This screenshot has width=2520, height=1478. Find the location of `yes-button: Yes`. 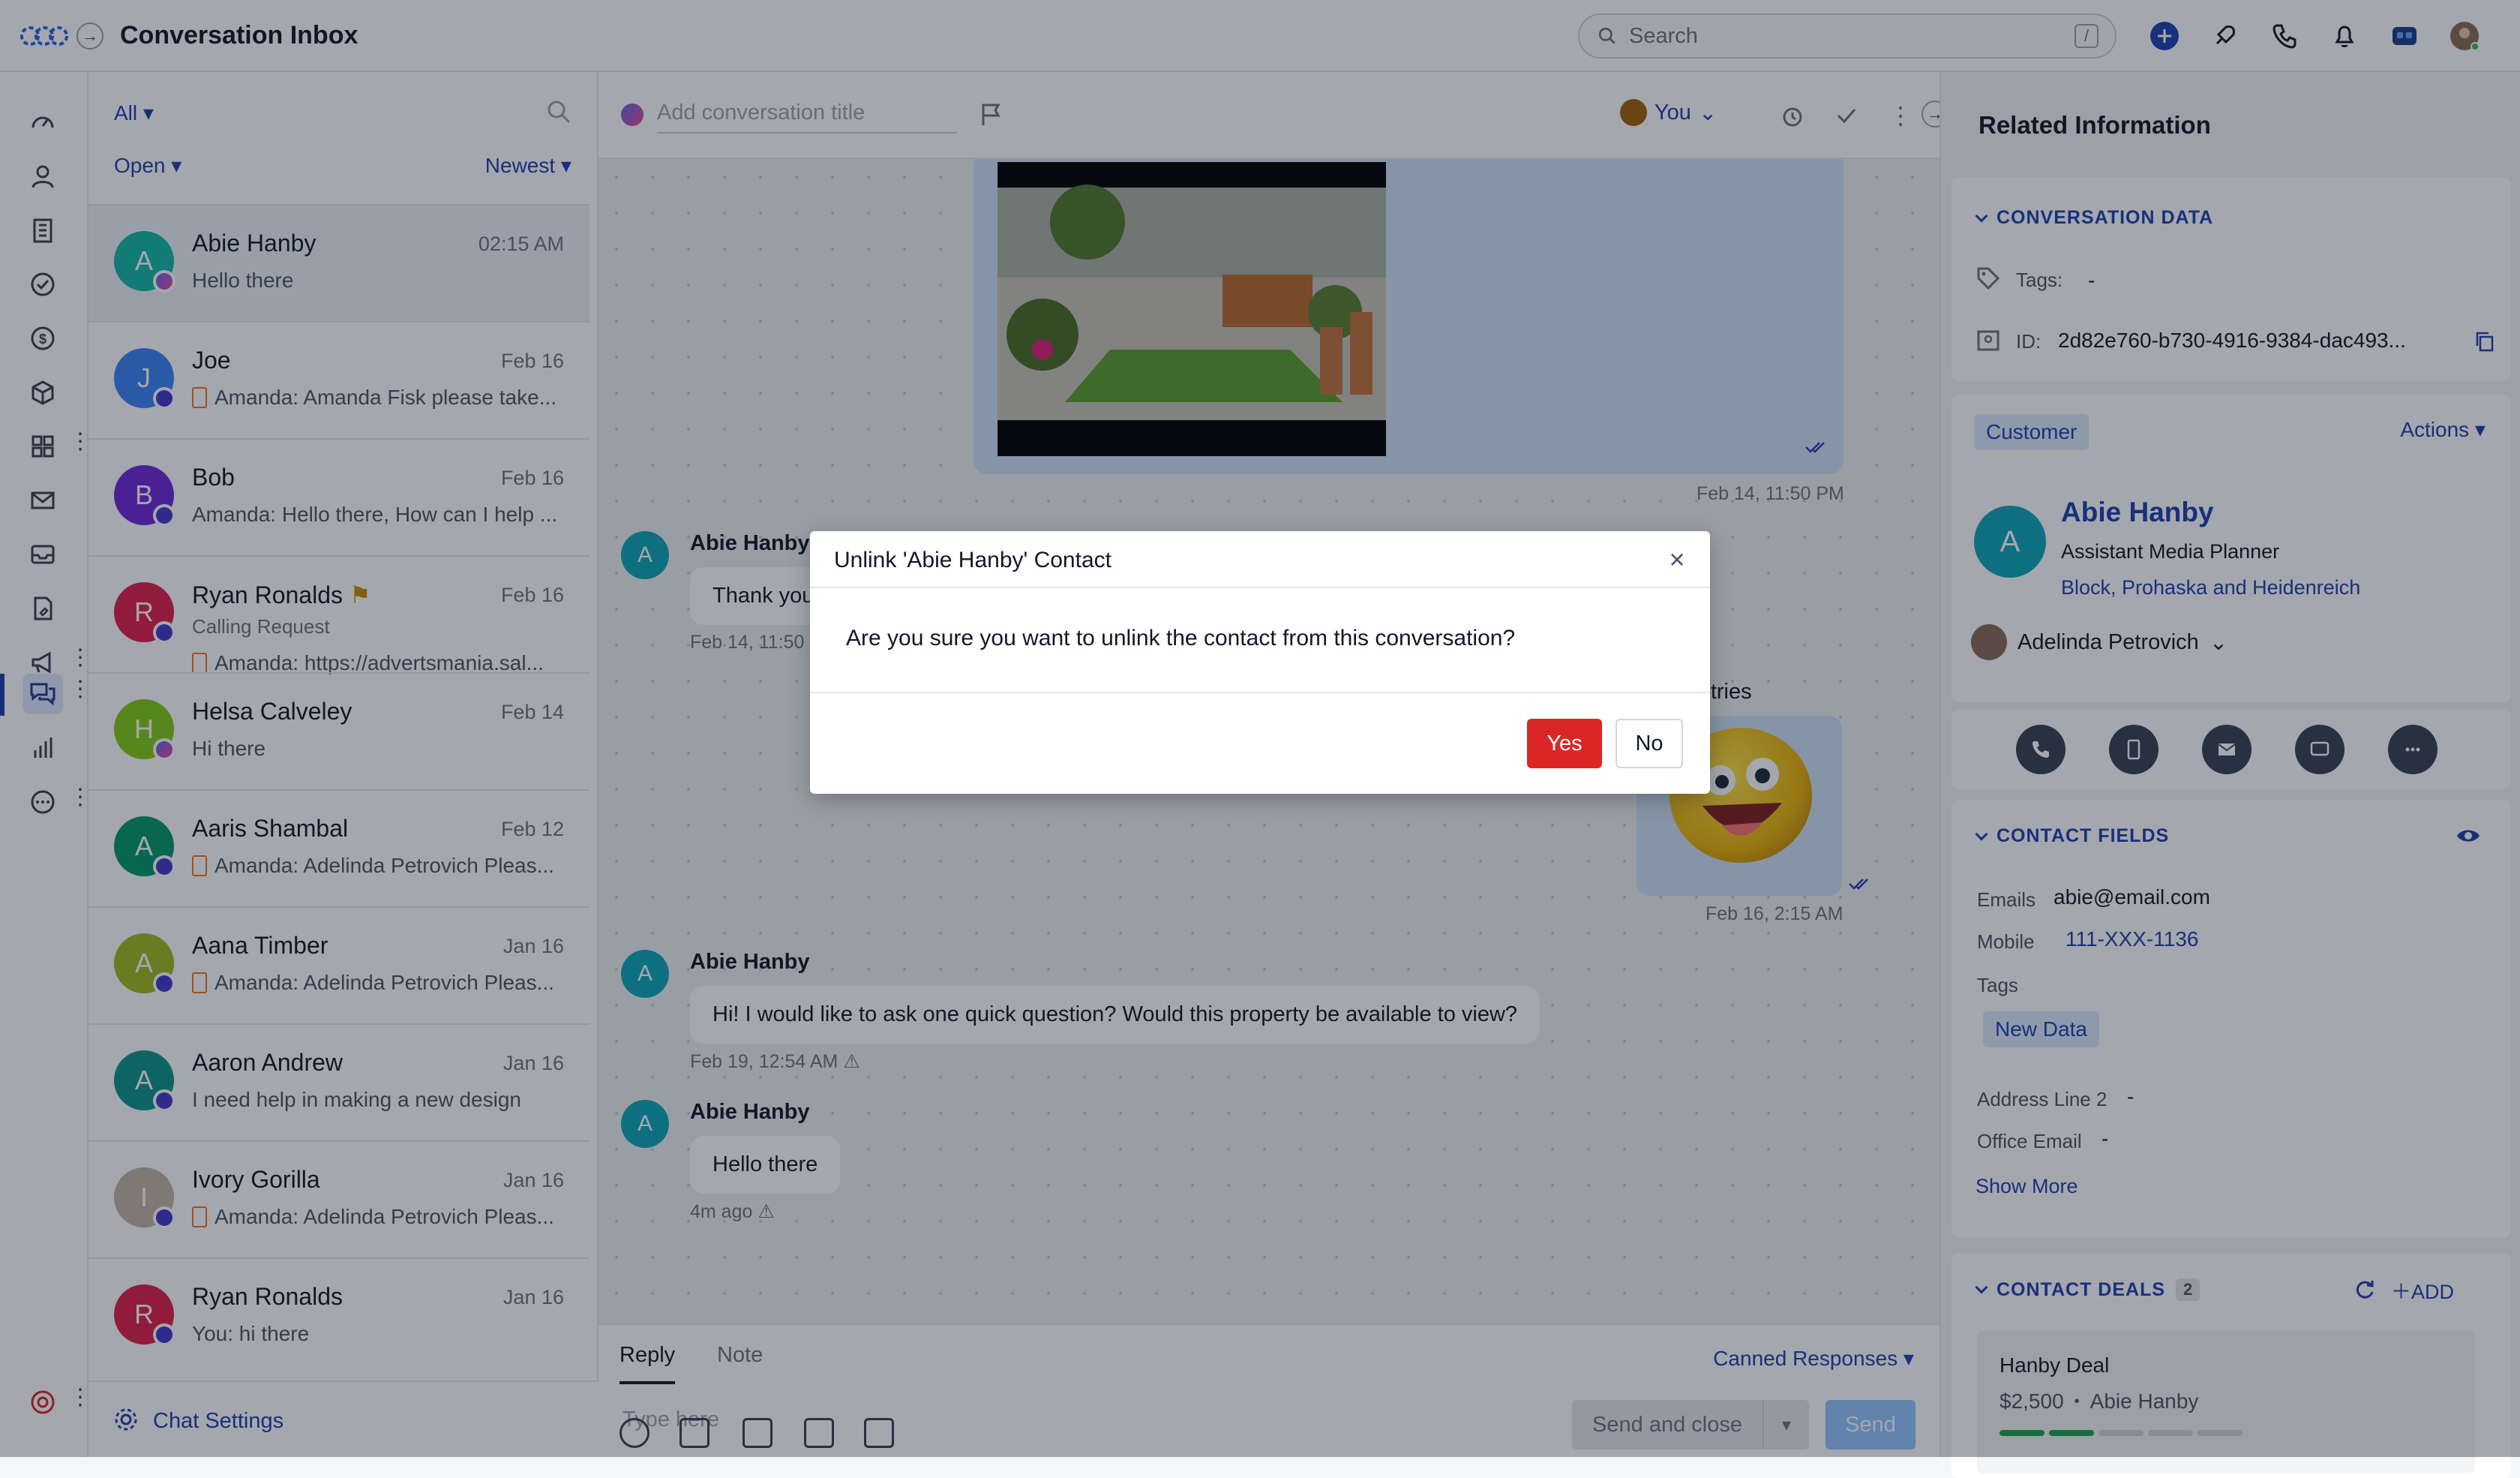

yes-button: Yes is located at coordinates (1564, 743).